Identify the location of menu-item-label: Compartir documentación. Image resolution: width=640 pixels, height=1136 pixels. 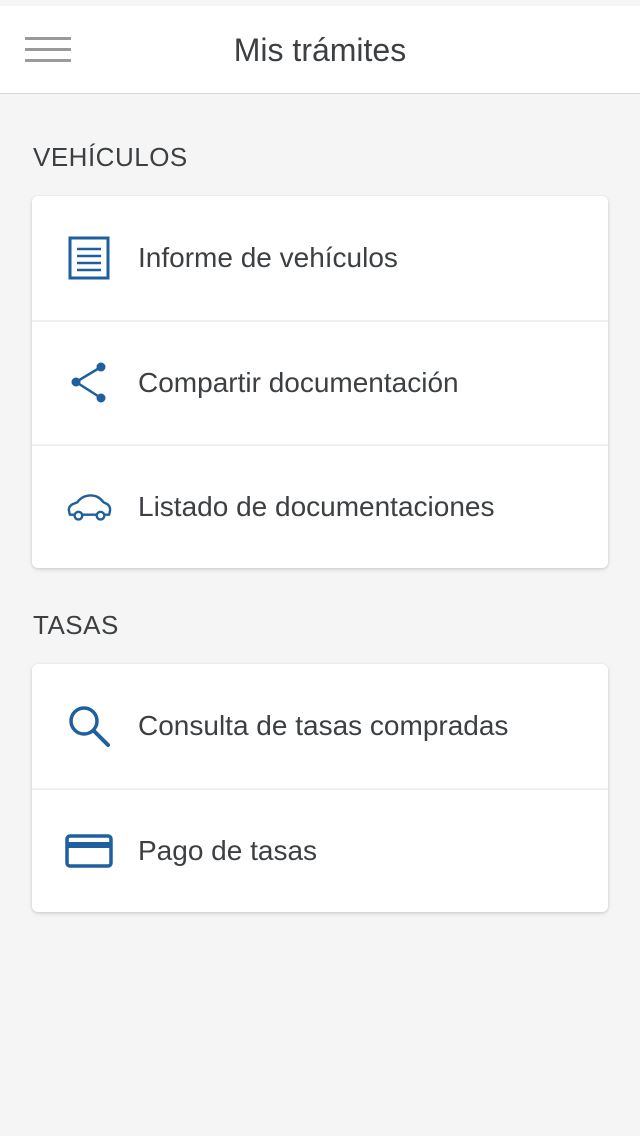
(298, 382).